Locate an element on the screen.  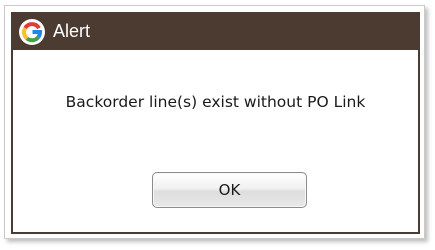
alert-message: Backorder line(s) exist without PO Link is located at coordinates (215, 102).